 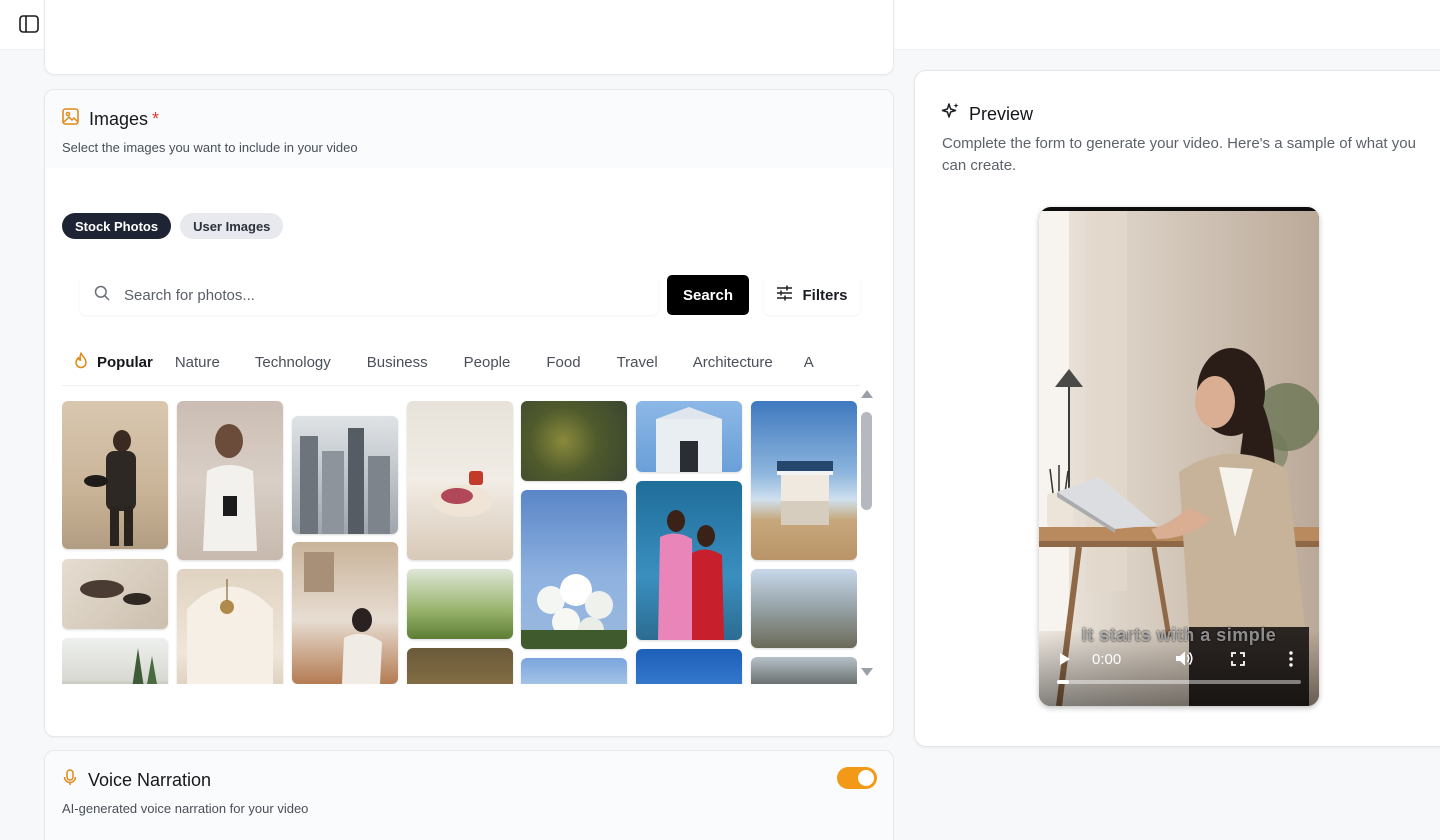 What do you see at coordinates (70, 780) in the screenshot?
I see `microphone-icon` at bounding box center [70, 780].